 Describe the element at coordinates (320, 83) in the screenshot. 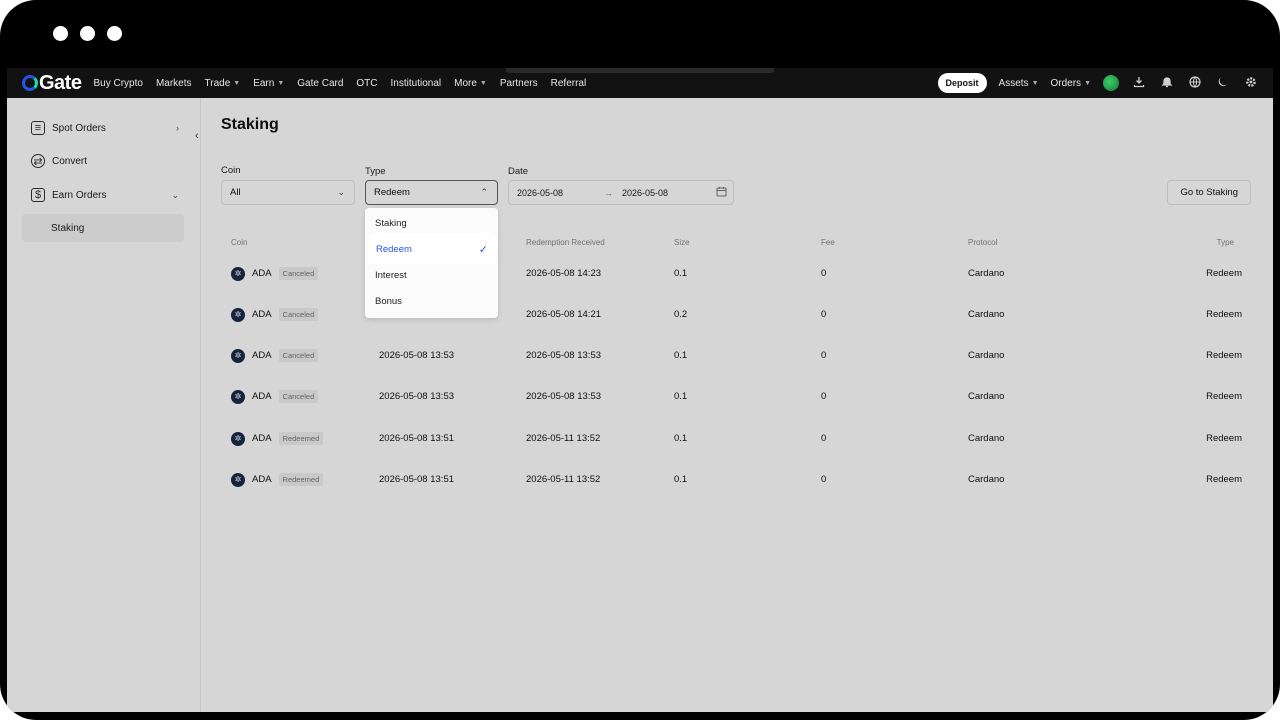

I see `nav-gate-card: Gate Card` at that location.